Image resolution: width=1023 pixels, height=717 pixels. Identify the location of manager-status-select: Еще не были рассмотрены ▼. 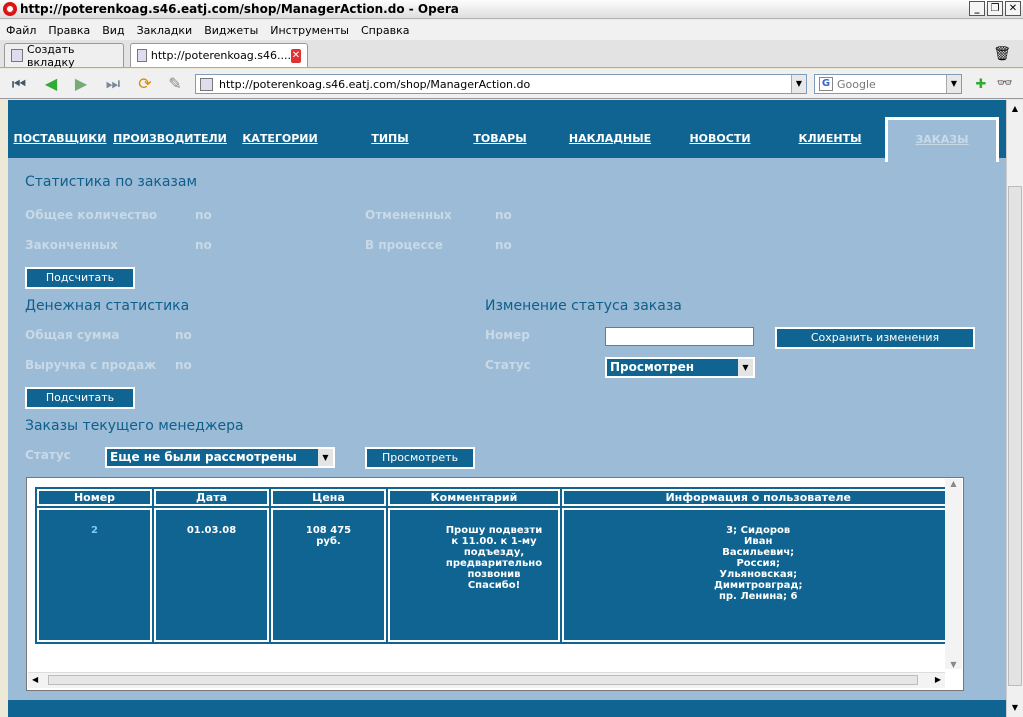
(220, 457).